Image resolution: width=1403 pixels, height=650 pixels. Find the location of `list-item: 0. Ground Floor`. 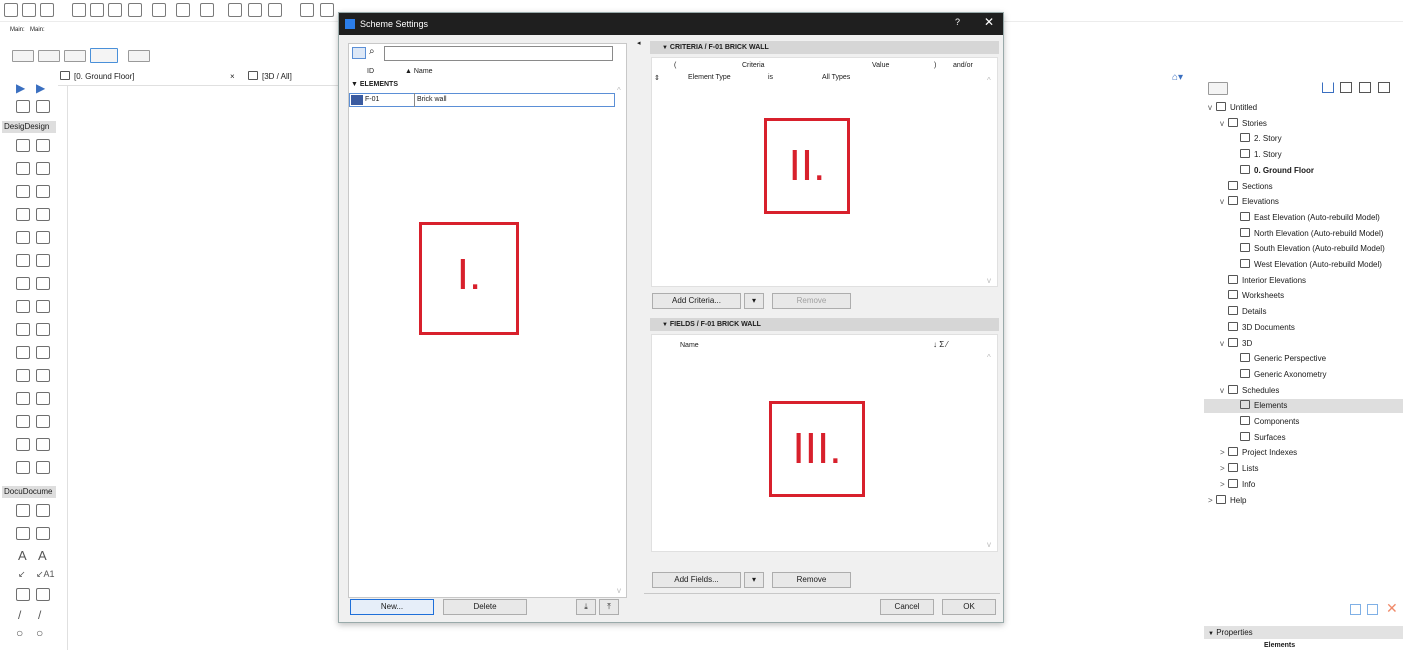

list-item: 0. Ground Floor is located at coordinates (1273, 171).